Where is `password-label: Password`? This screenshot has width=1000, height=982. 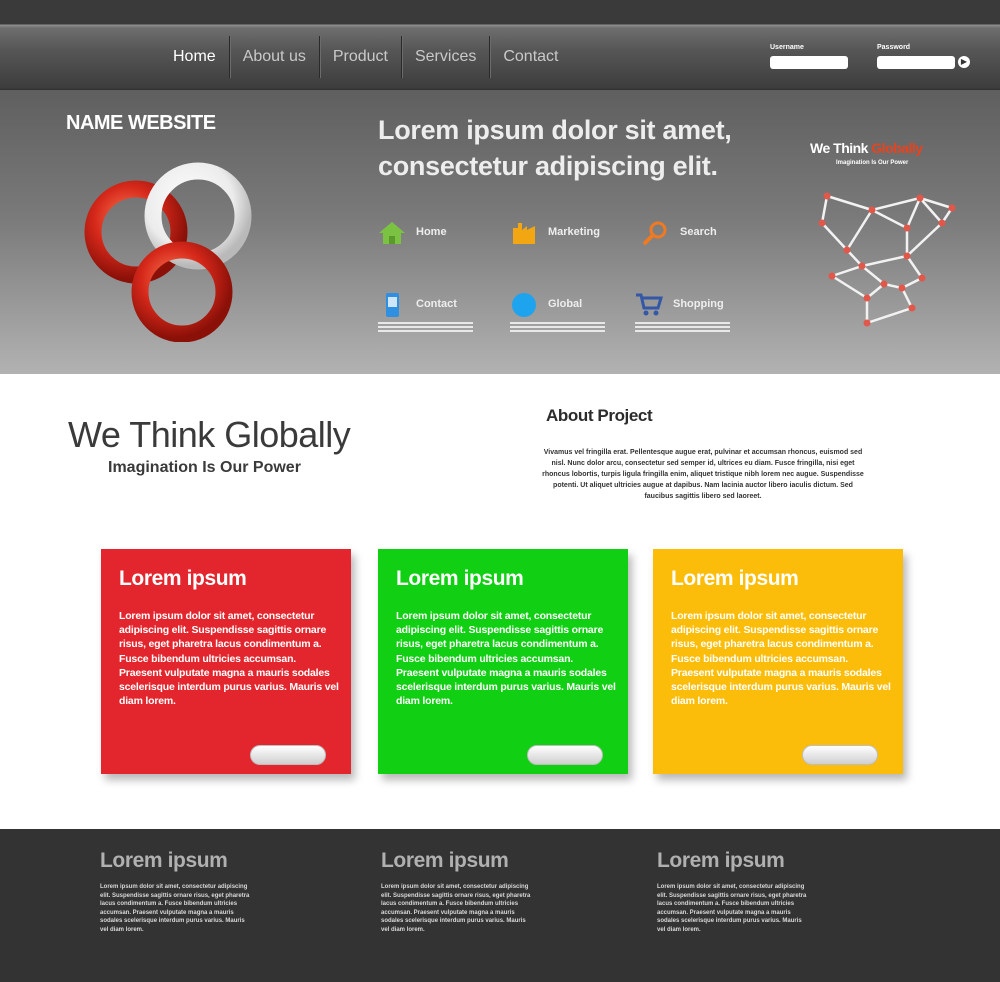
password-label: Password is located at coordinates (894, 47).